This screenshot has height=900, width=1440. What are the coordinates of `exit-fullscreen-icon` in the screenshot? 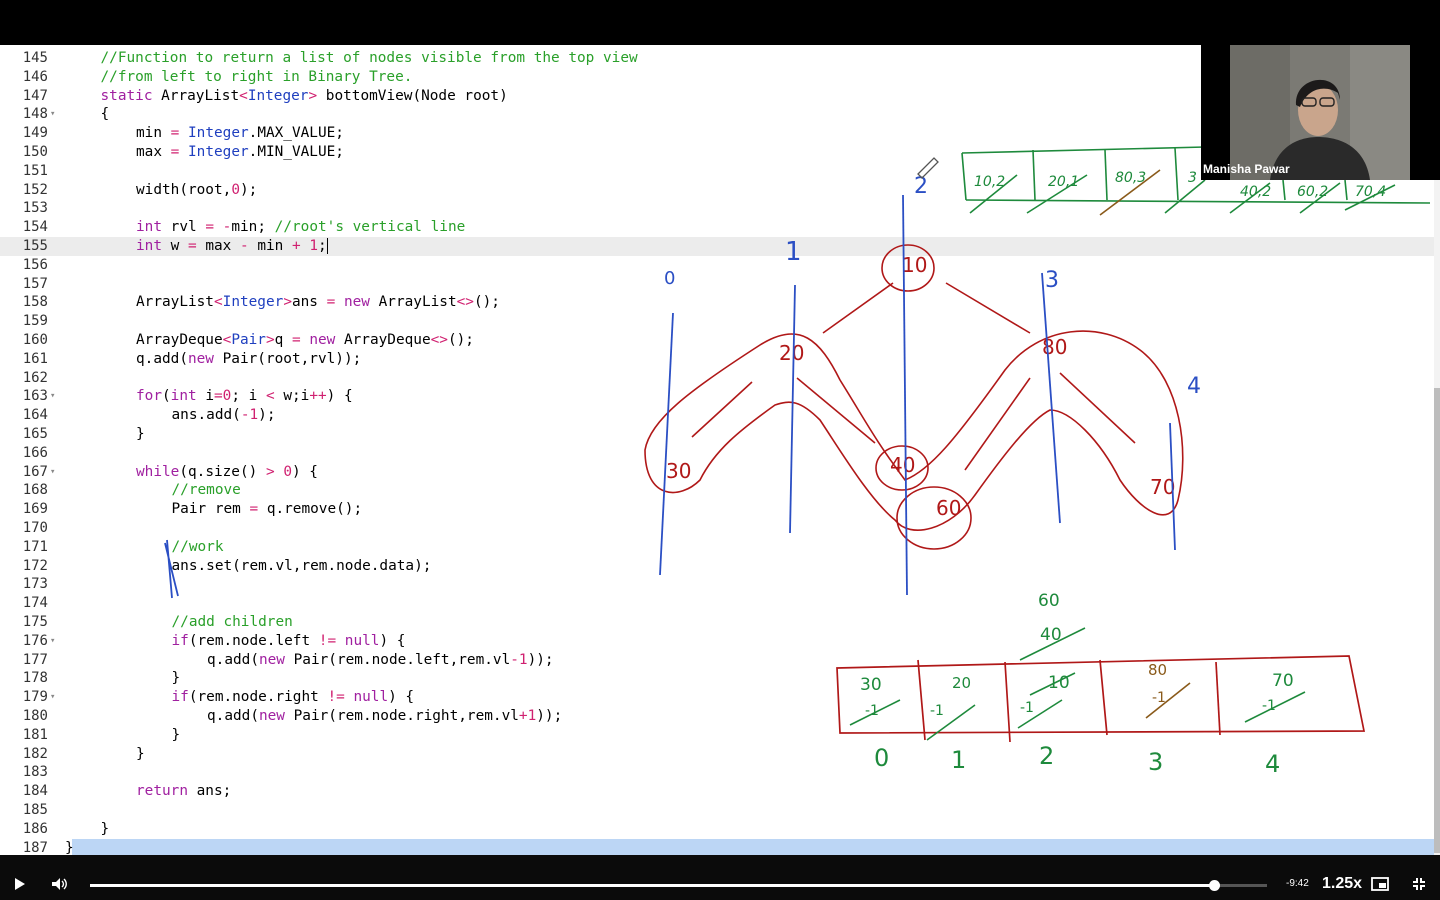 It's located at (1419, 884).